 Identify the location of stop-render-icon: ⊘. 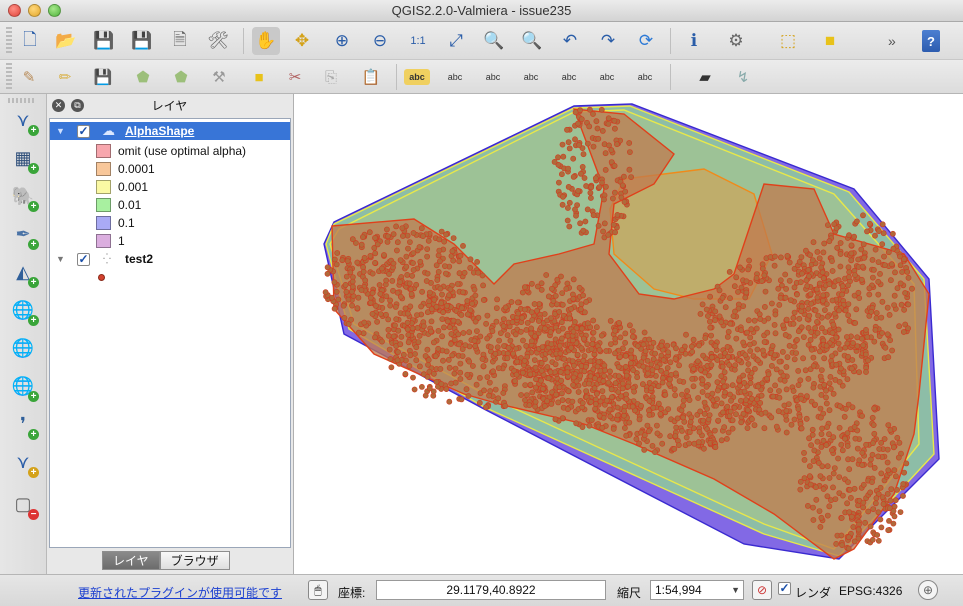
(762, 590).